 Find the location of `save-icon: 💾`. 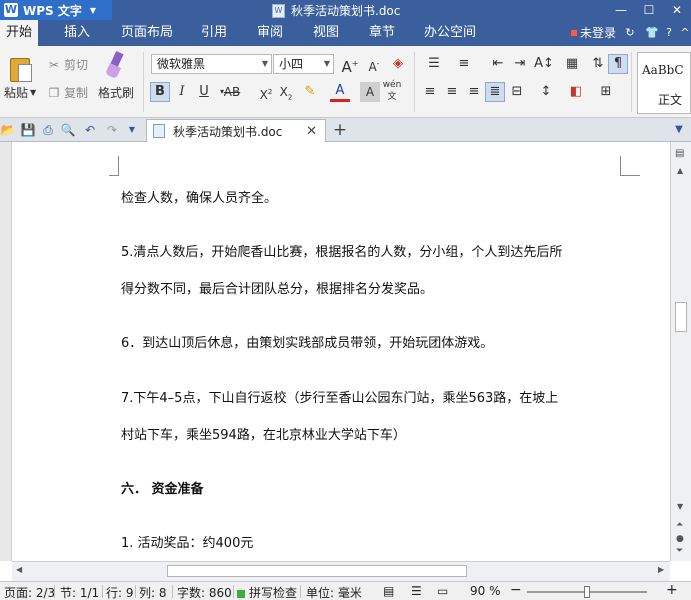

save-icon: 💾 is located at coordinates (28, 130).